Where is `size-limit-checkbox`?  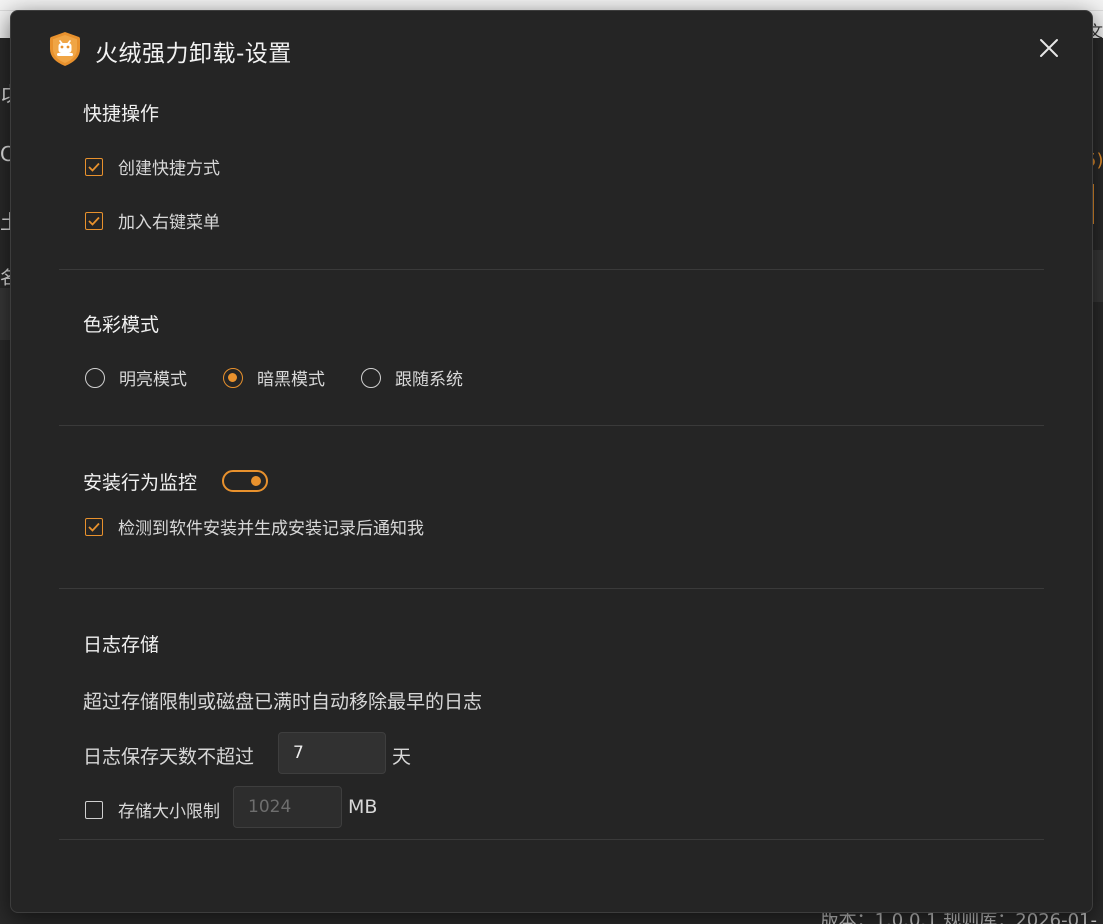 size-limit-checkbox is located at coordinates (94, 809).